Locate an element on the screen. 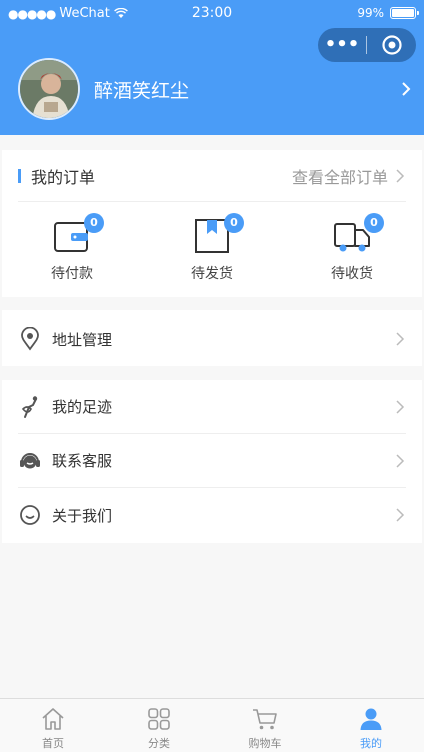 The width and height of the screenshot is (424, 752). address-card: 地址管理 is located at coordinates (212, 338).